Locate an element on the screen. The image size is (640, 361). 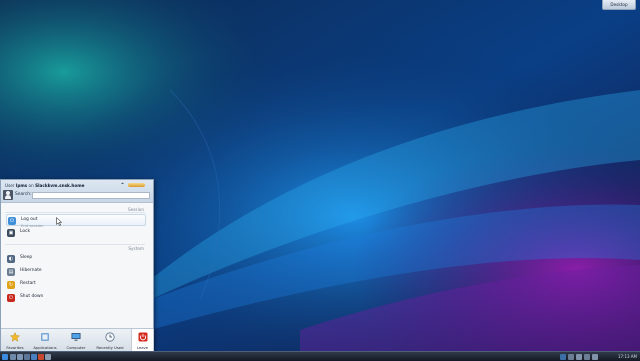
tab-favorites: Favorites is located at coordinates (15, 340).